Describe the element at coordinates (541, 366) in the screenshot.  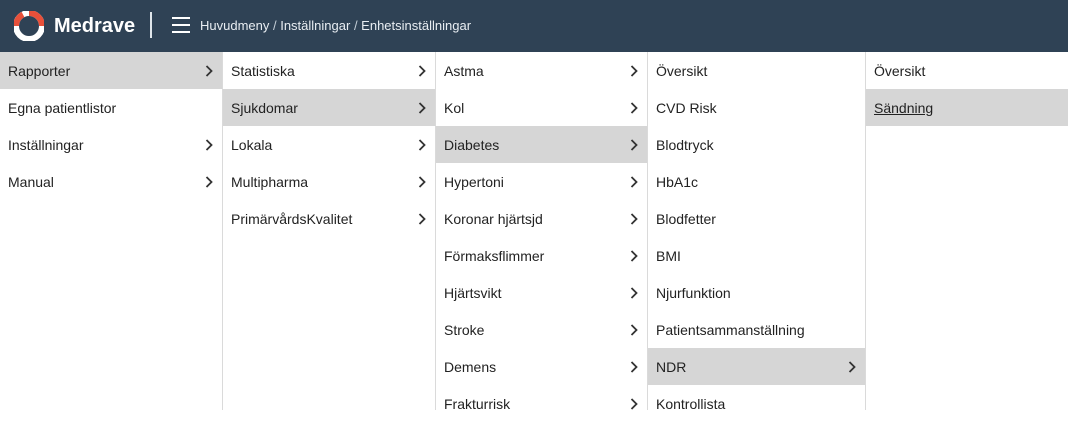
I see `menu-item: Demens` at that location.